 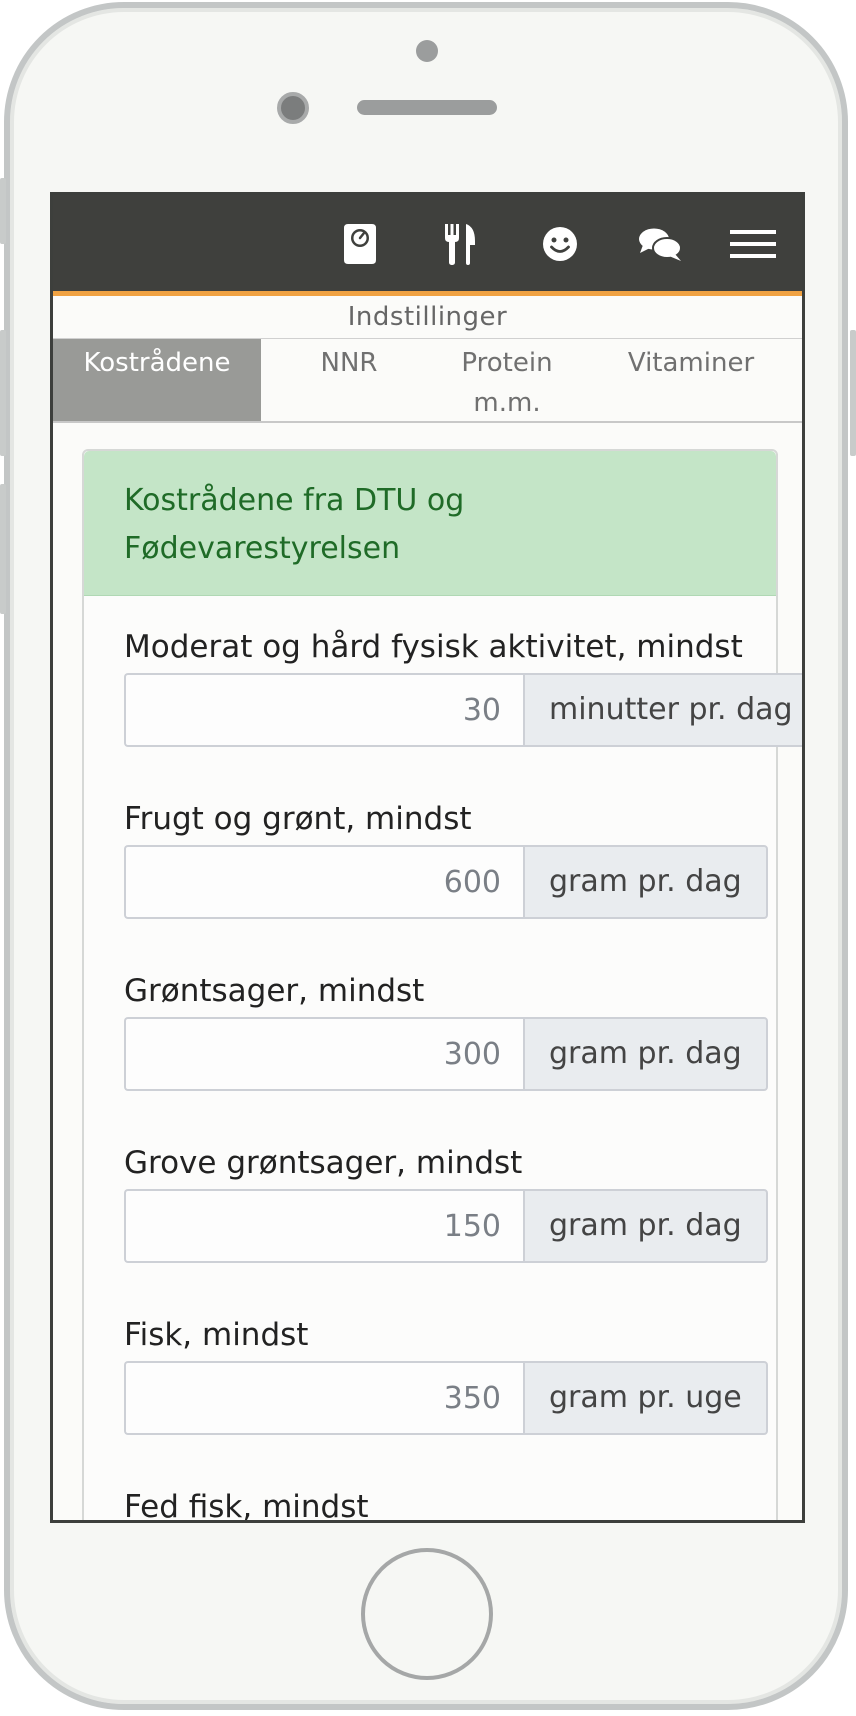 I want to click on settings-tabs: Kostrådene NNR Protein m.m. Vitaminer, so click(x=427, y=381).